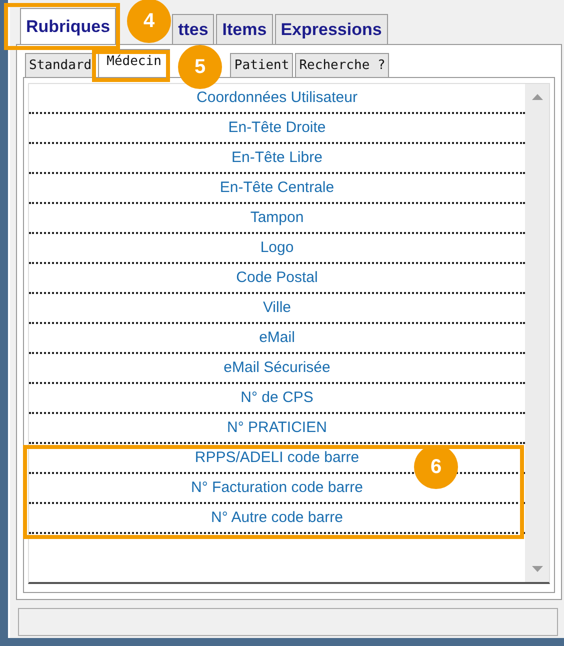 The image size is (564, 646). What do you see at coordinates (244, 29) in the screenshot?
I see `tab: Items` at bounding box center [244, 29].